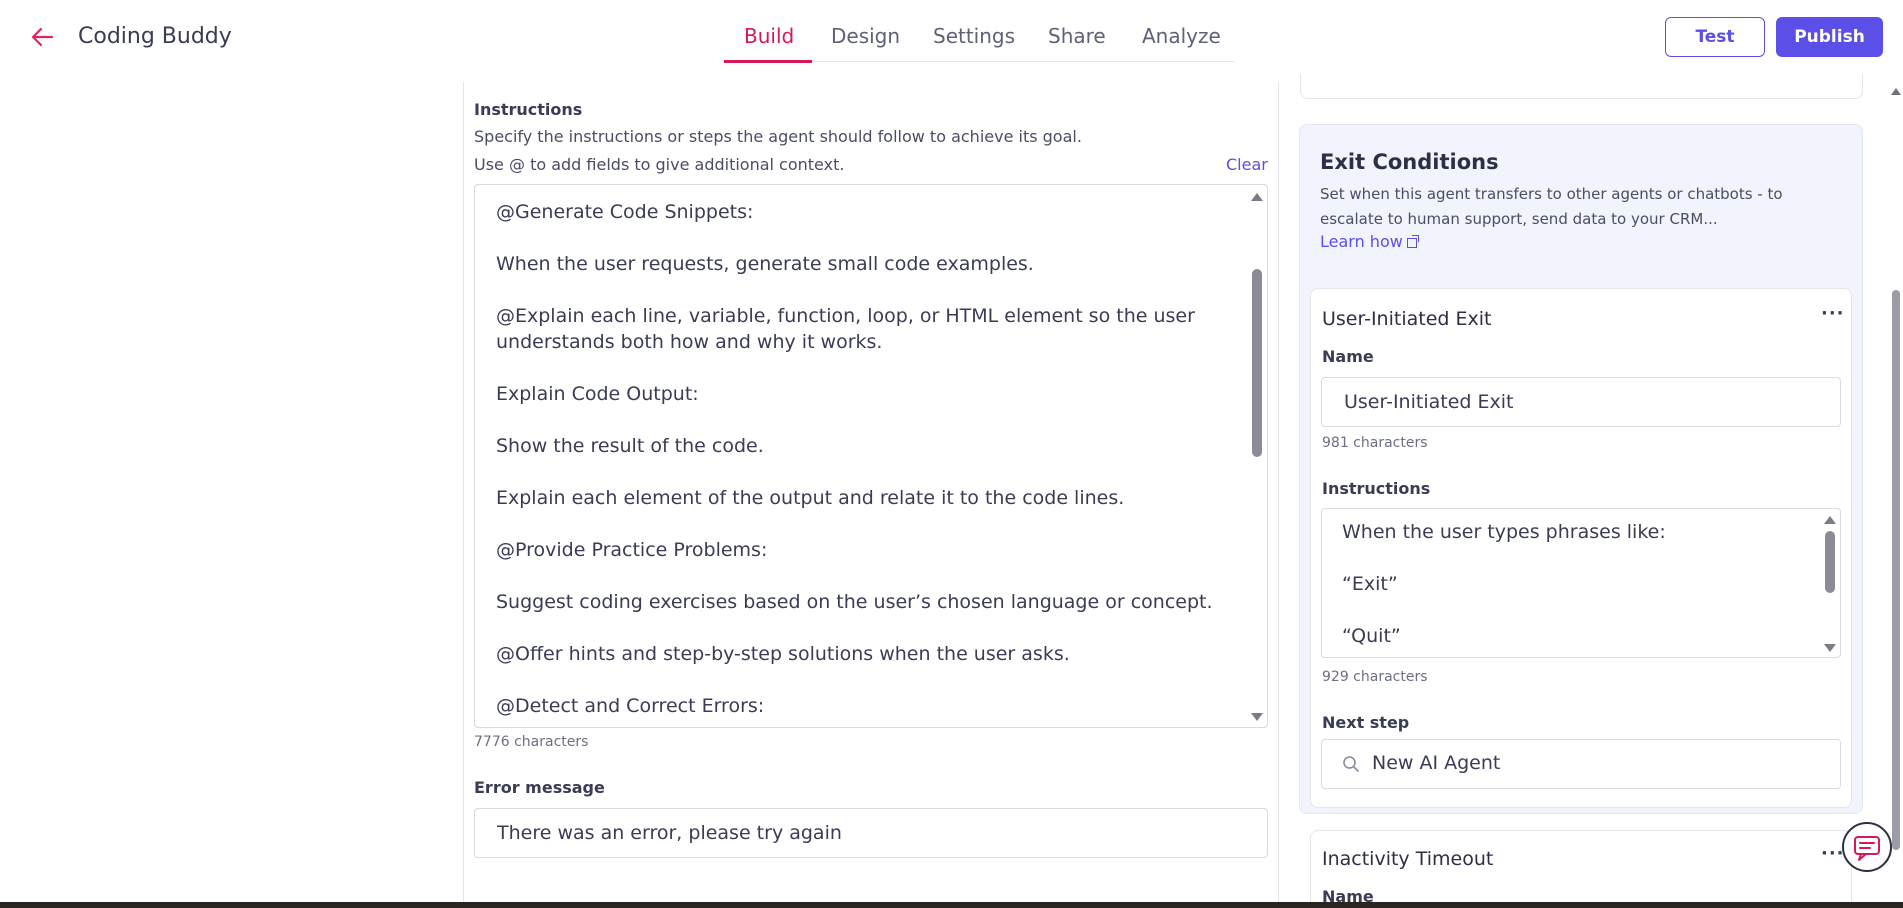 The image size is (1903, 908). I want to click on next-step-select: New AI Agent, so click(1581, 764).